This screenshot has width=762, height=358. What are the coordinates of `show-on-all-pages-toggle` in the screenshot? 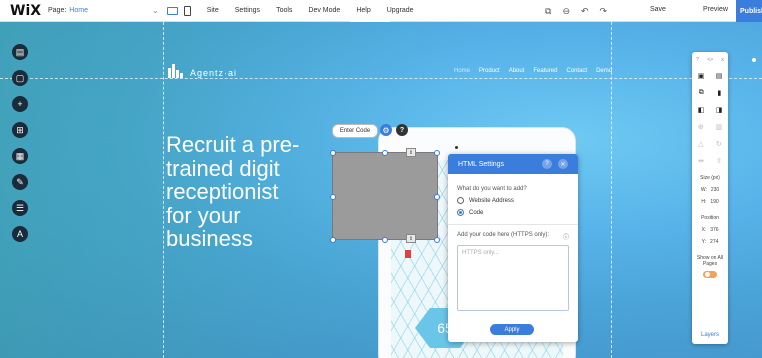 It's located at (710, 274).